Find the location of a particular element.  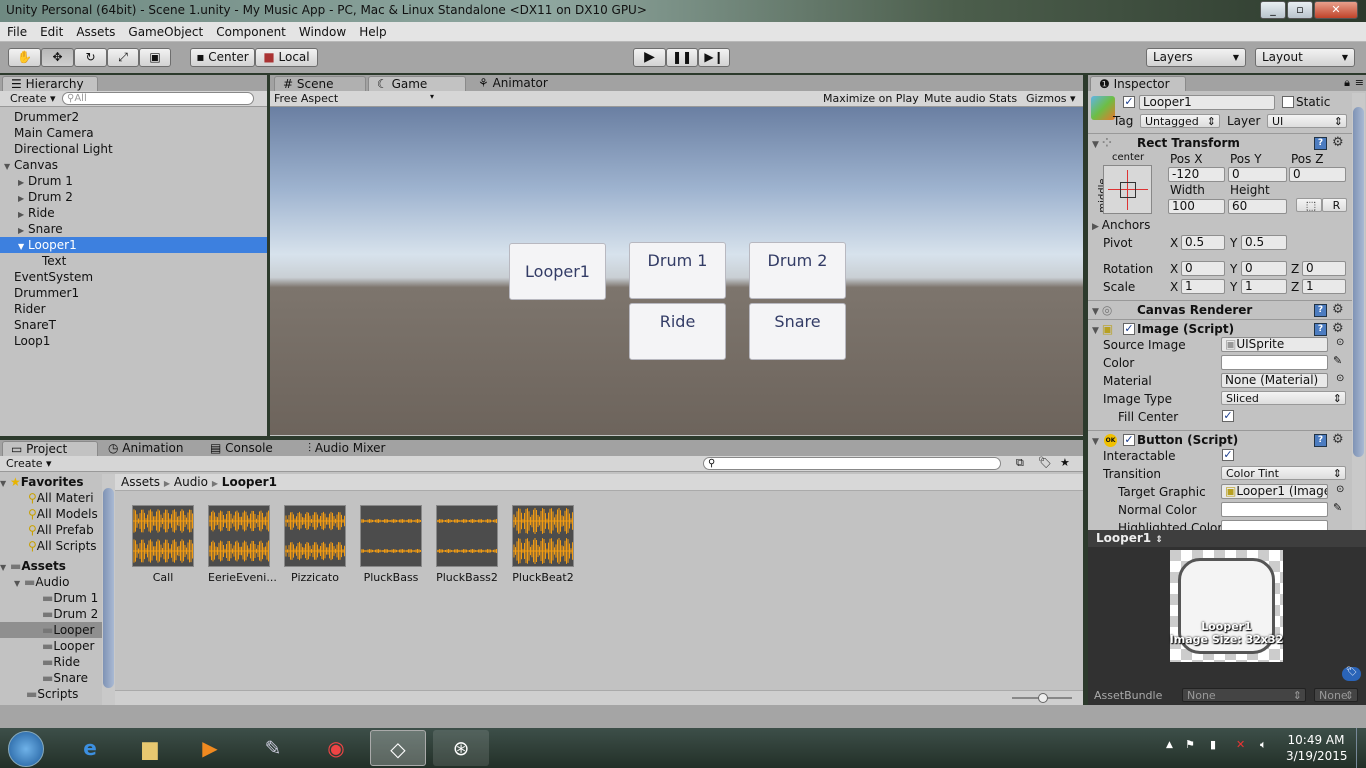

audio-clip-asset: PluckBass2 is located at coordinates (467, 544).